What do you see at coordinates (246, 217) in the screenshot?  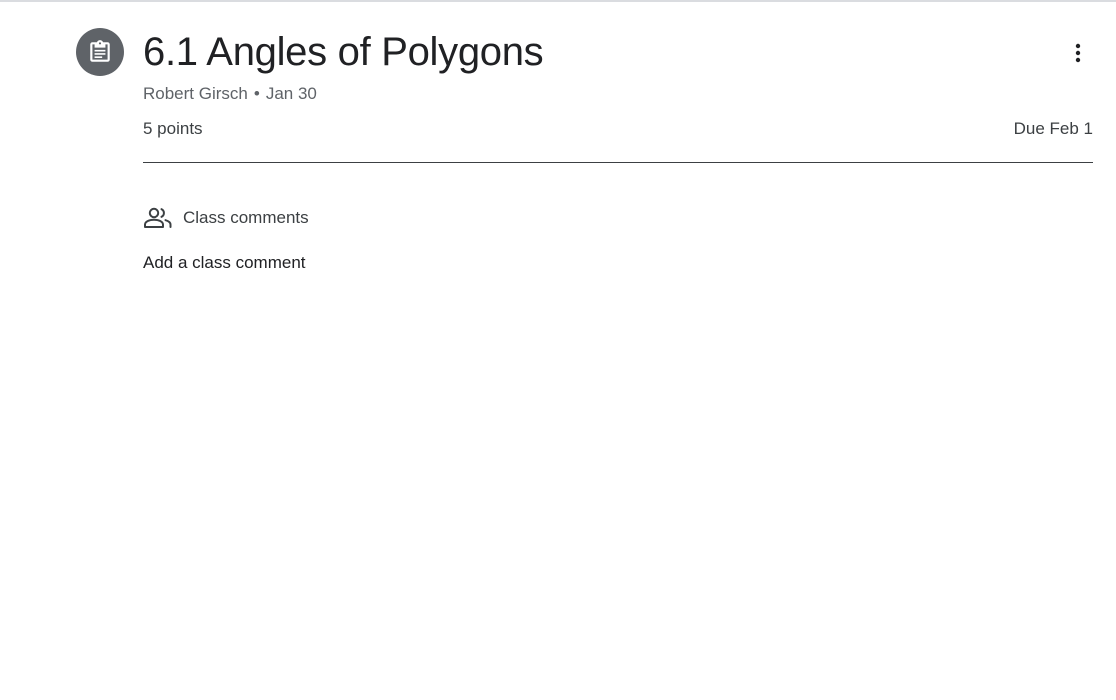 I see `class-comments-label: Class comments` at bounding box center [246, 217].